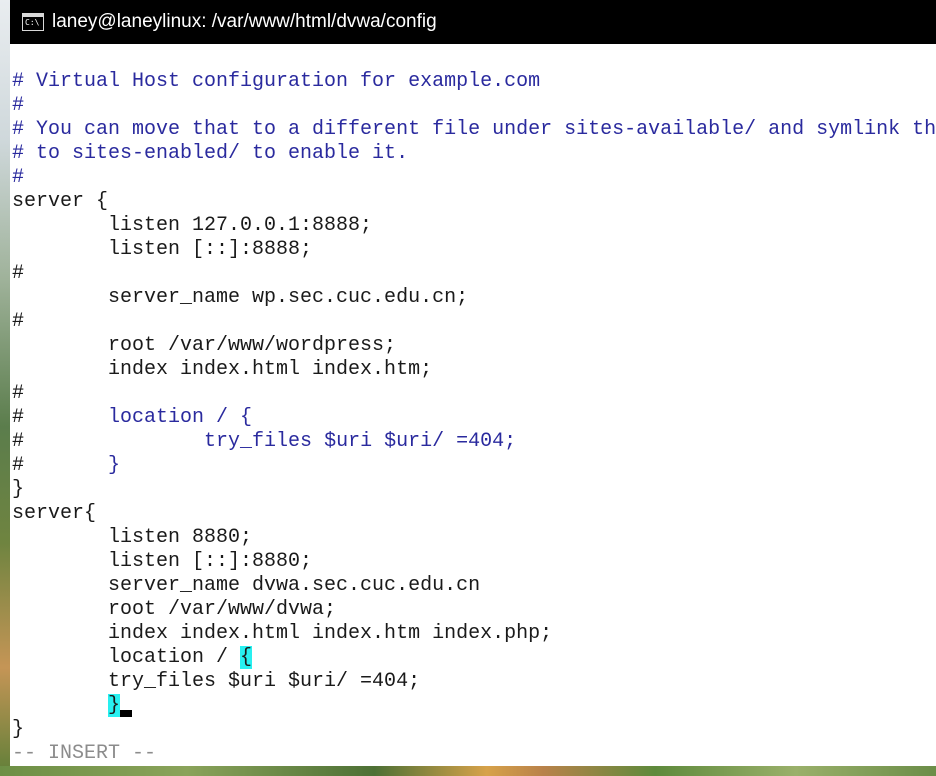 The width and height of the screenshot is (936, 776). Describe the element at coordinates (162, 561) in the screenshot. I see `code-text: listen [::]:8880;` at that location.